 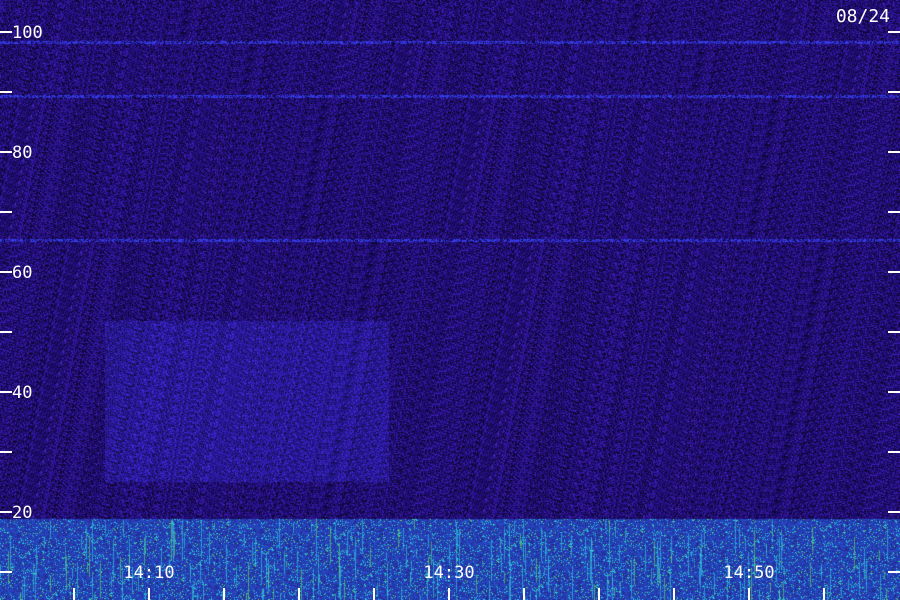 I want to click on x-tick-label-1410: 14:10, so click(x=148, y=573).